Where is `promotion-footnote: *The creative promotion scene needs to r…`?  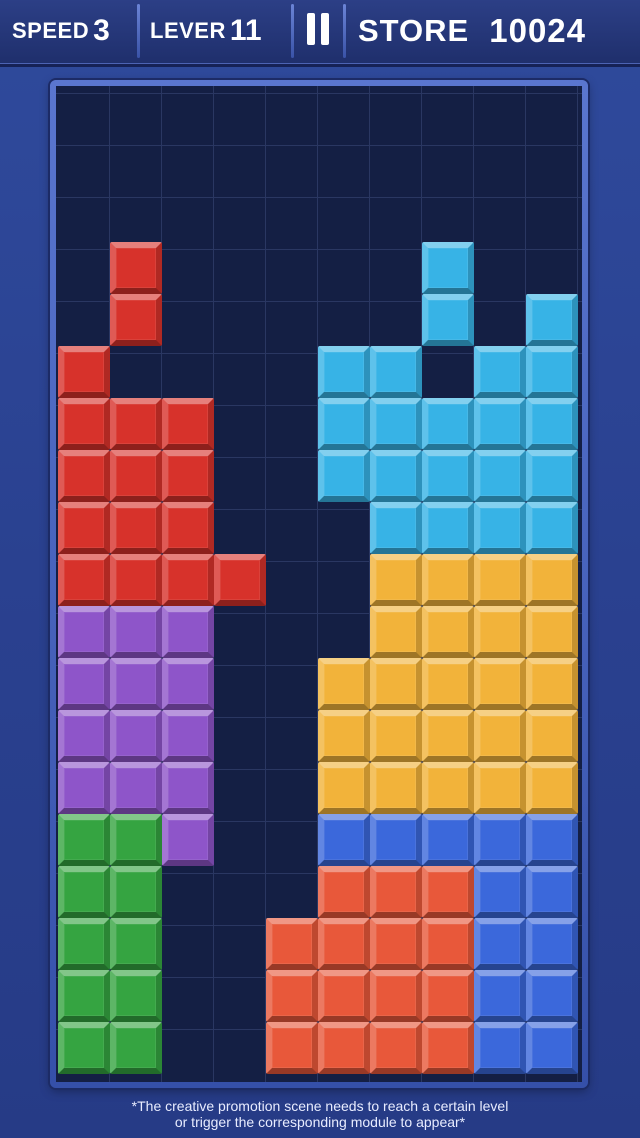
promotion-footnote: *The creative promotion scene needs to r… is located at coordinates (320, 1114).